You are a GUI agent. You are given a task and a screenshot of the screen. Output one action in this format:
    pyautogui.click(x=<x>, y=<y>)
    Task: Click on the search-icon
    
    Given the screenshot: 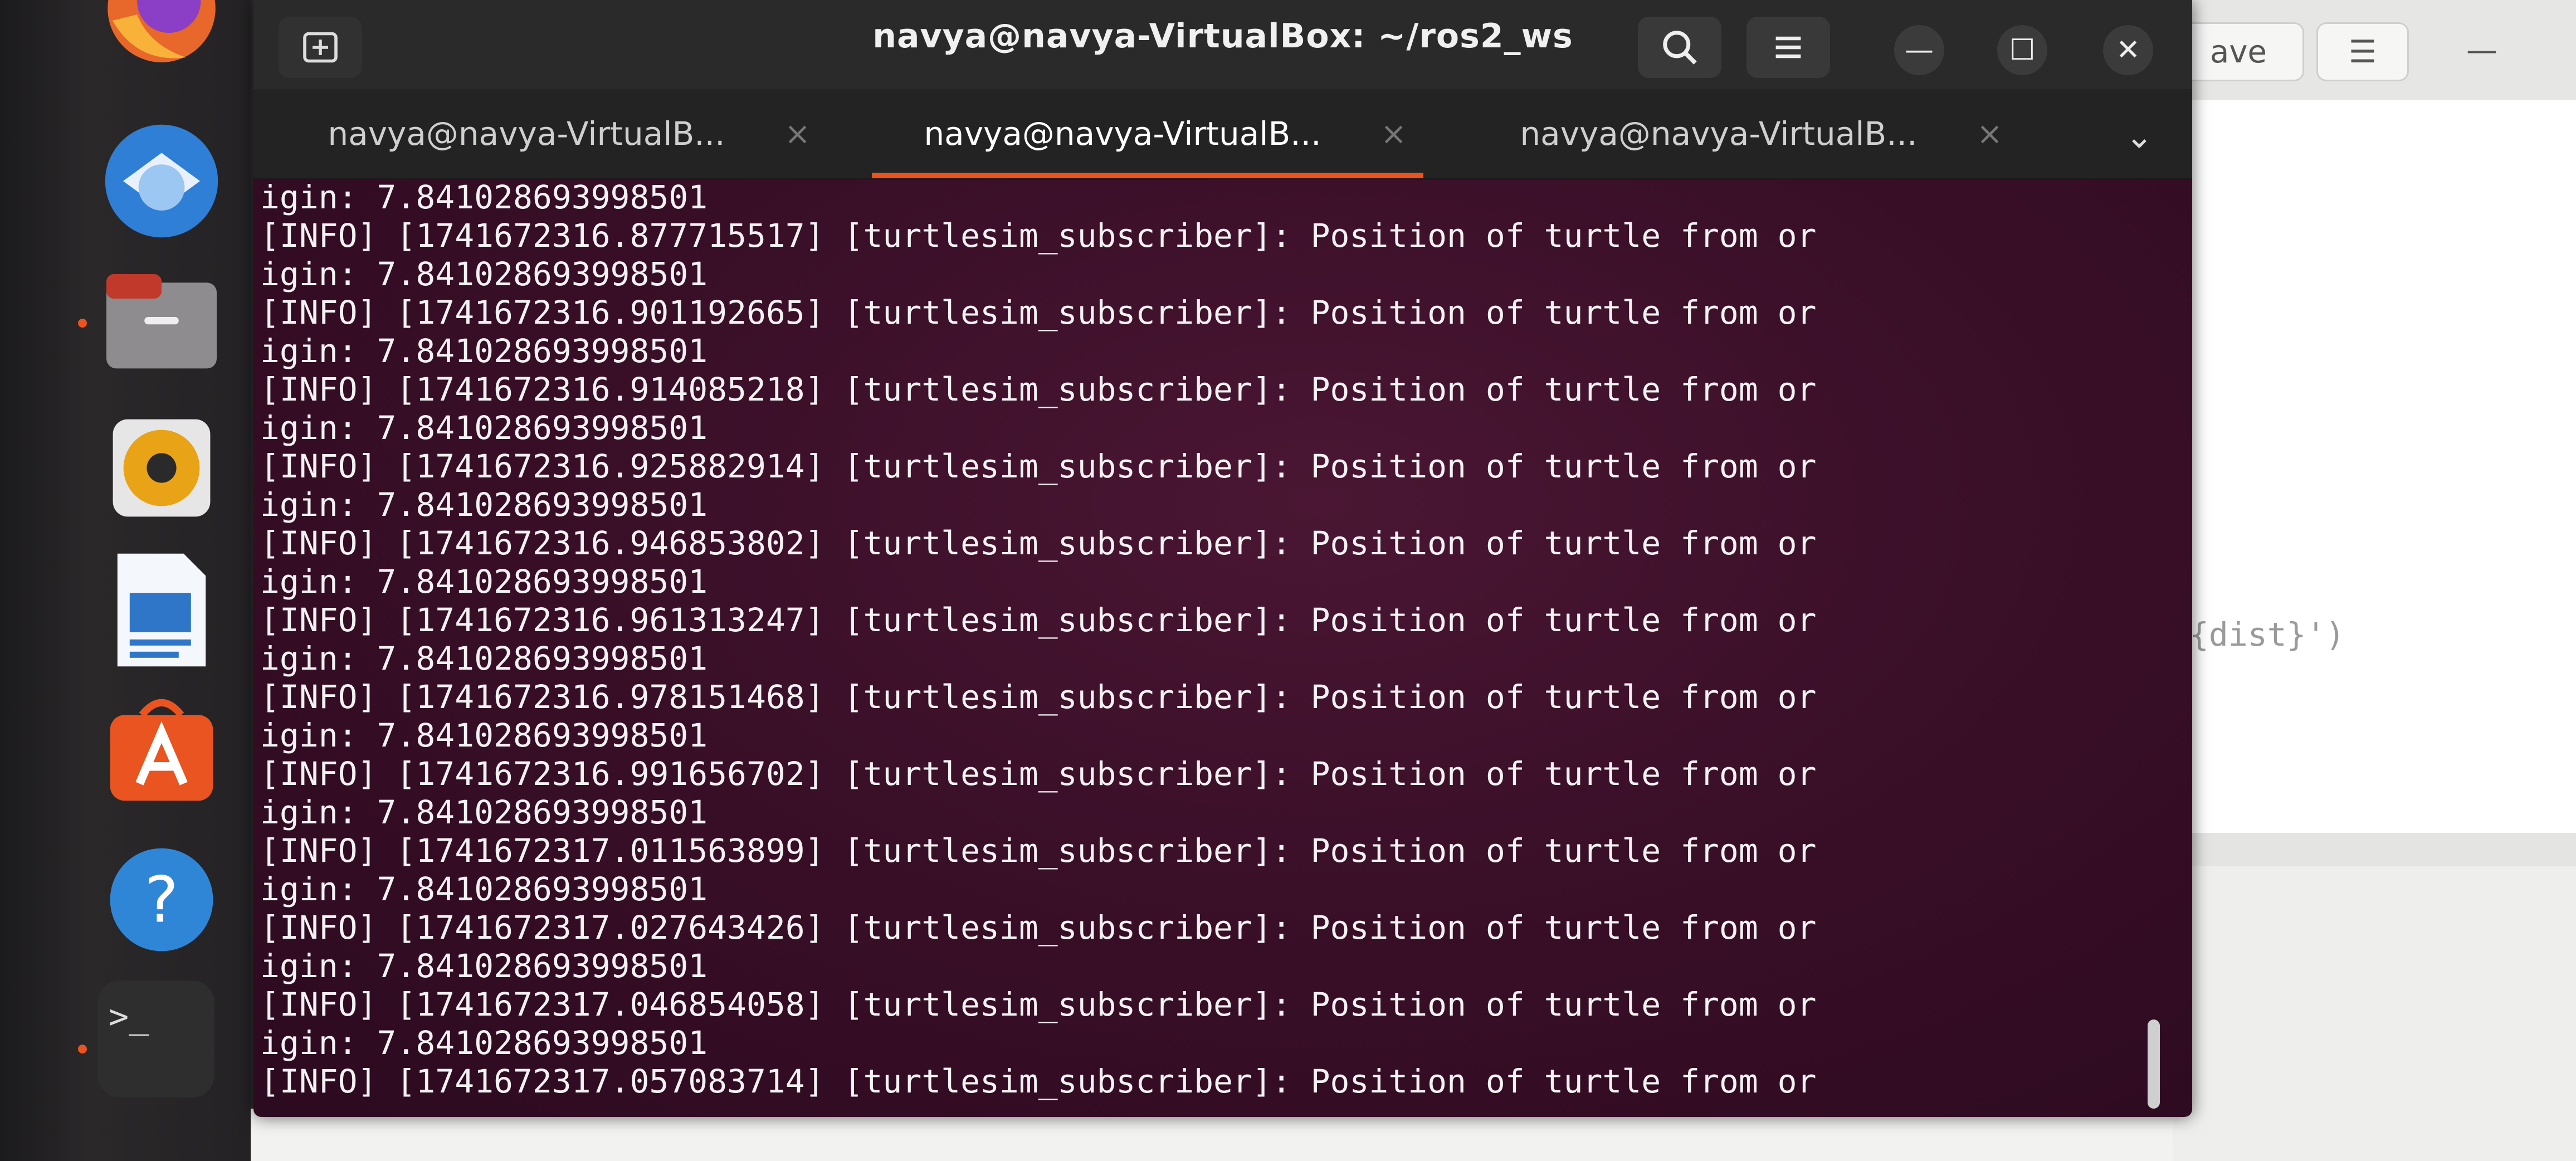 What is the action you would take?
    pyautogui.click(x=1680, y=48)
    